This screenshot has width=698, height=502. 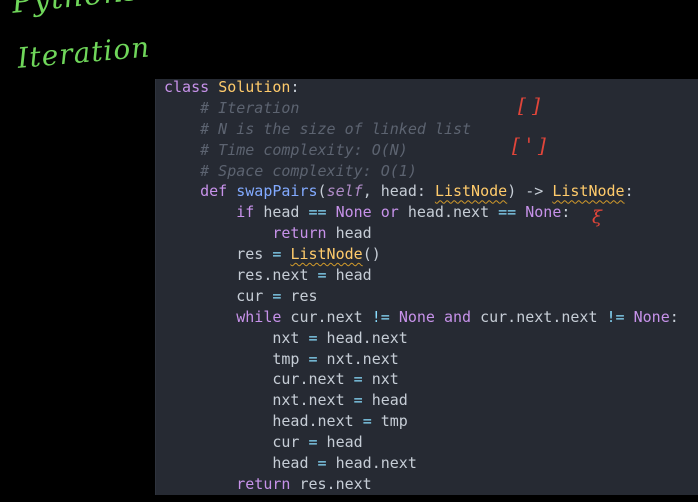 What do you see at coordinates (75, 10) in the screenshot?
I see `handwritten-title: Pythons` at bounding box center [75, 10].